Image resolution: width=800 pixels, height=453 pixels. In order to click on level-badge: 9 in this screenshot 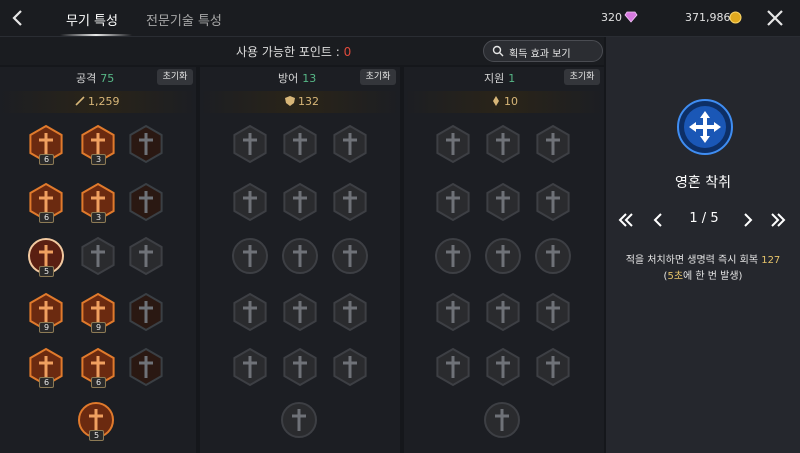, I will do `click(98, 327)`.